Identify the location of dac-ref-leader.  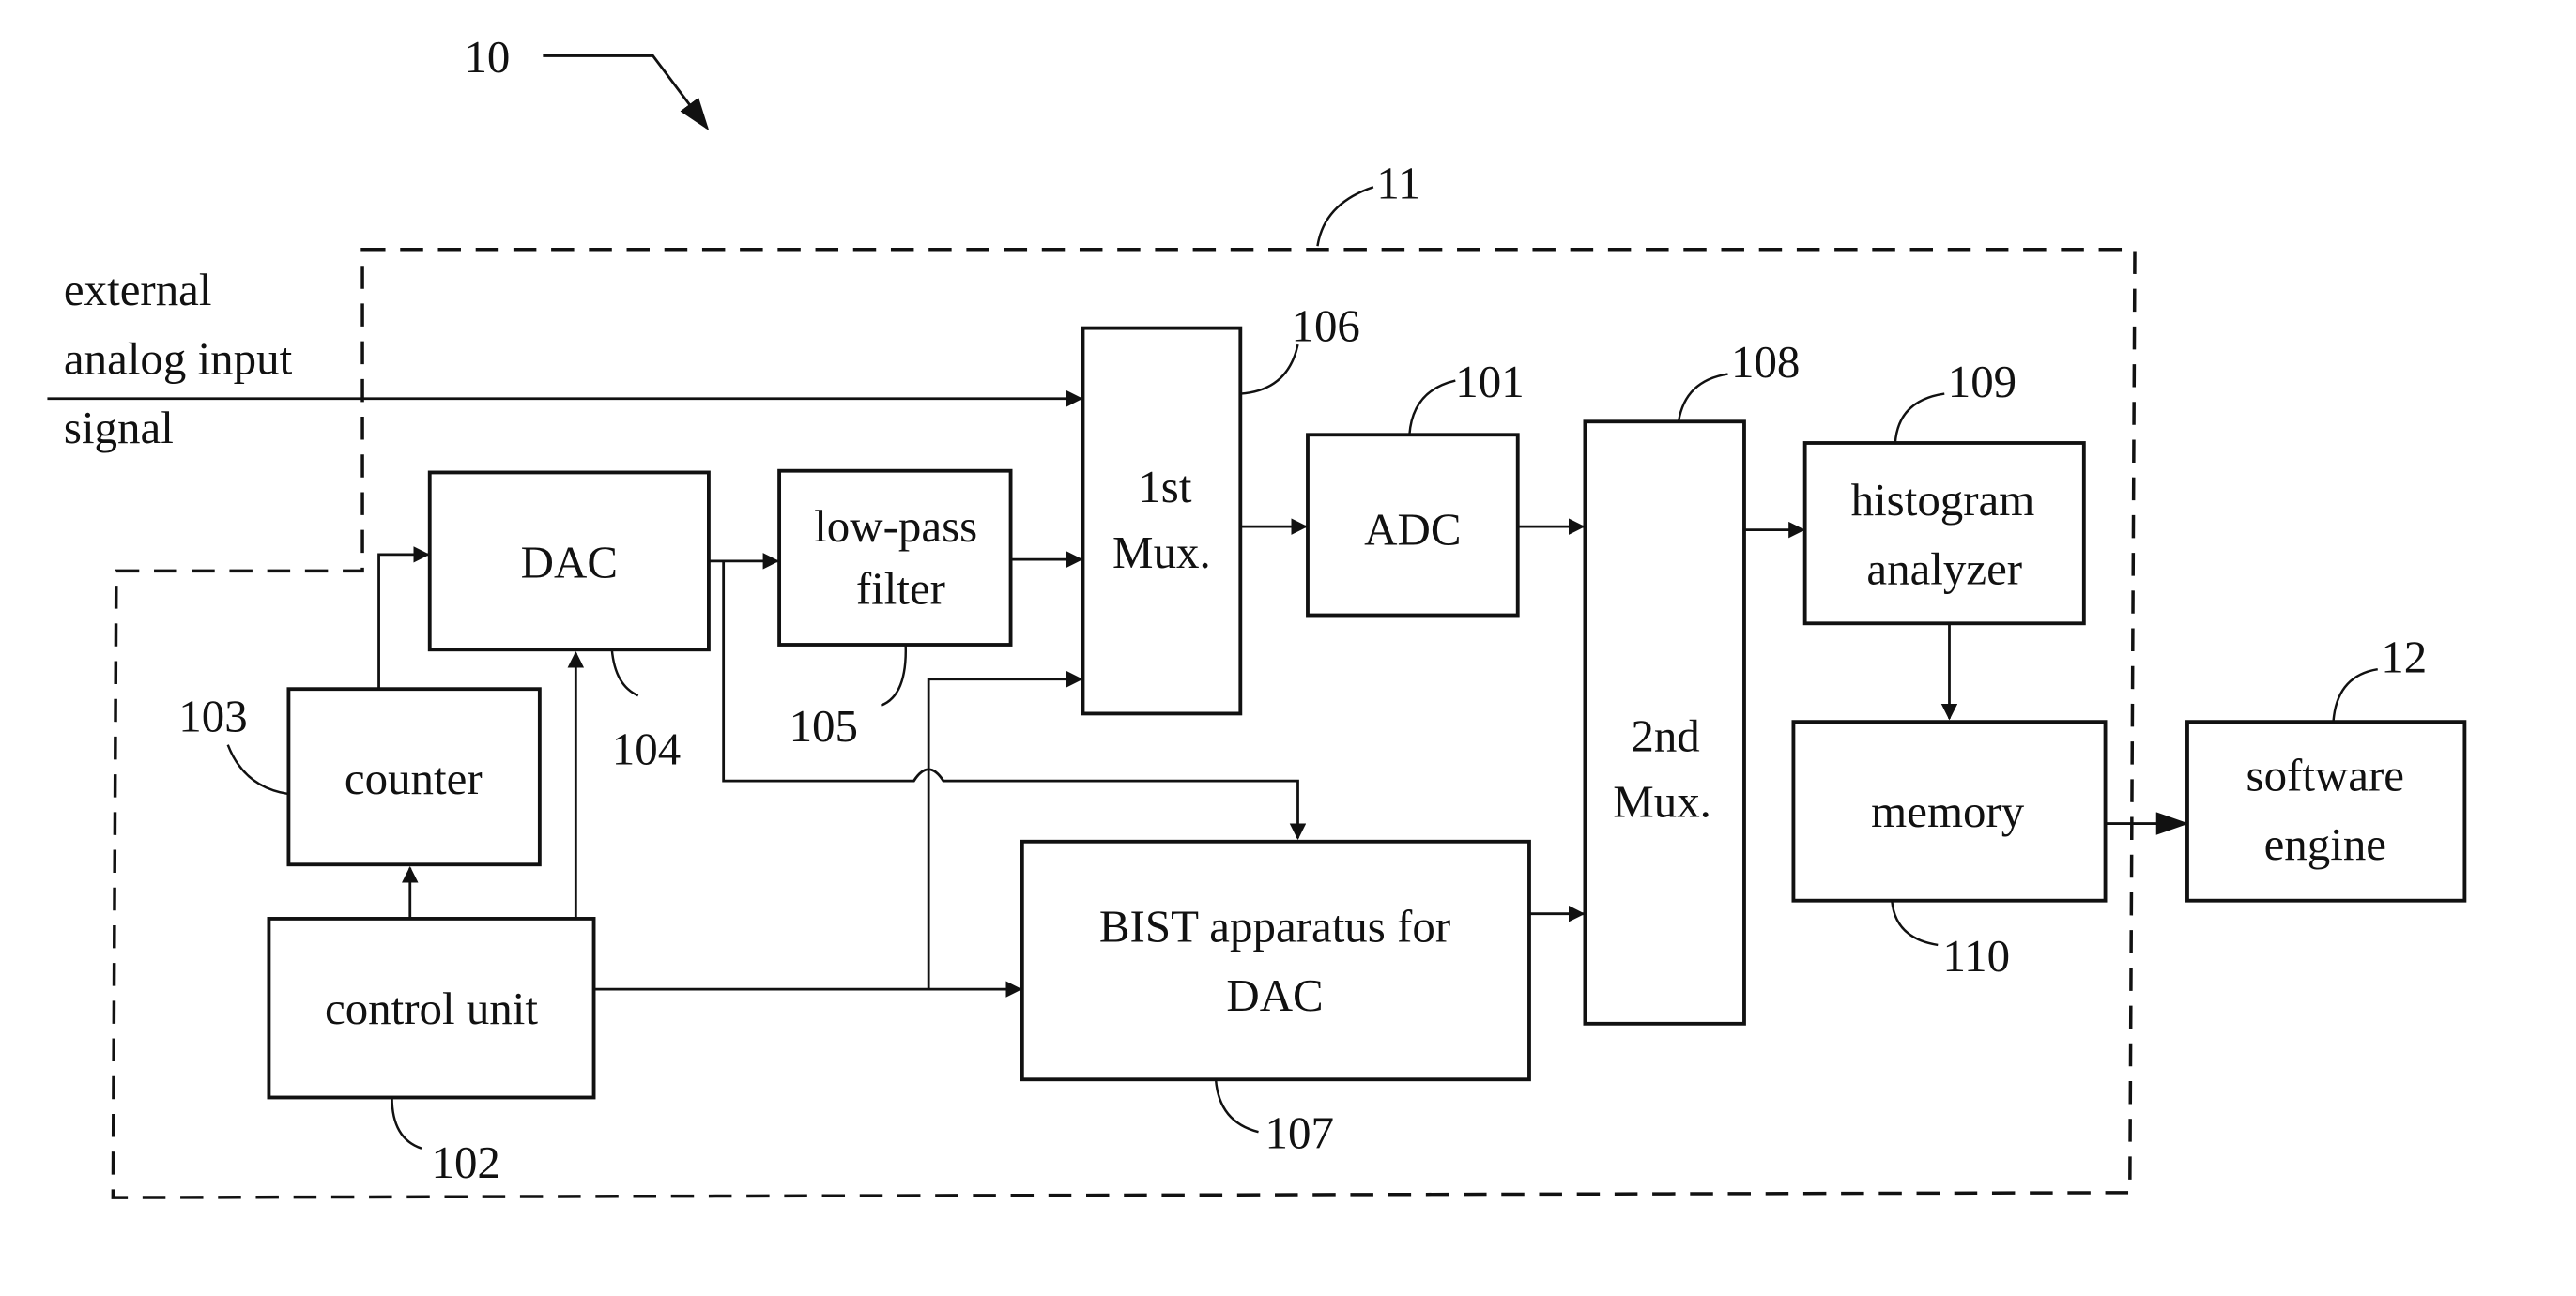
(624, 673).